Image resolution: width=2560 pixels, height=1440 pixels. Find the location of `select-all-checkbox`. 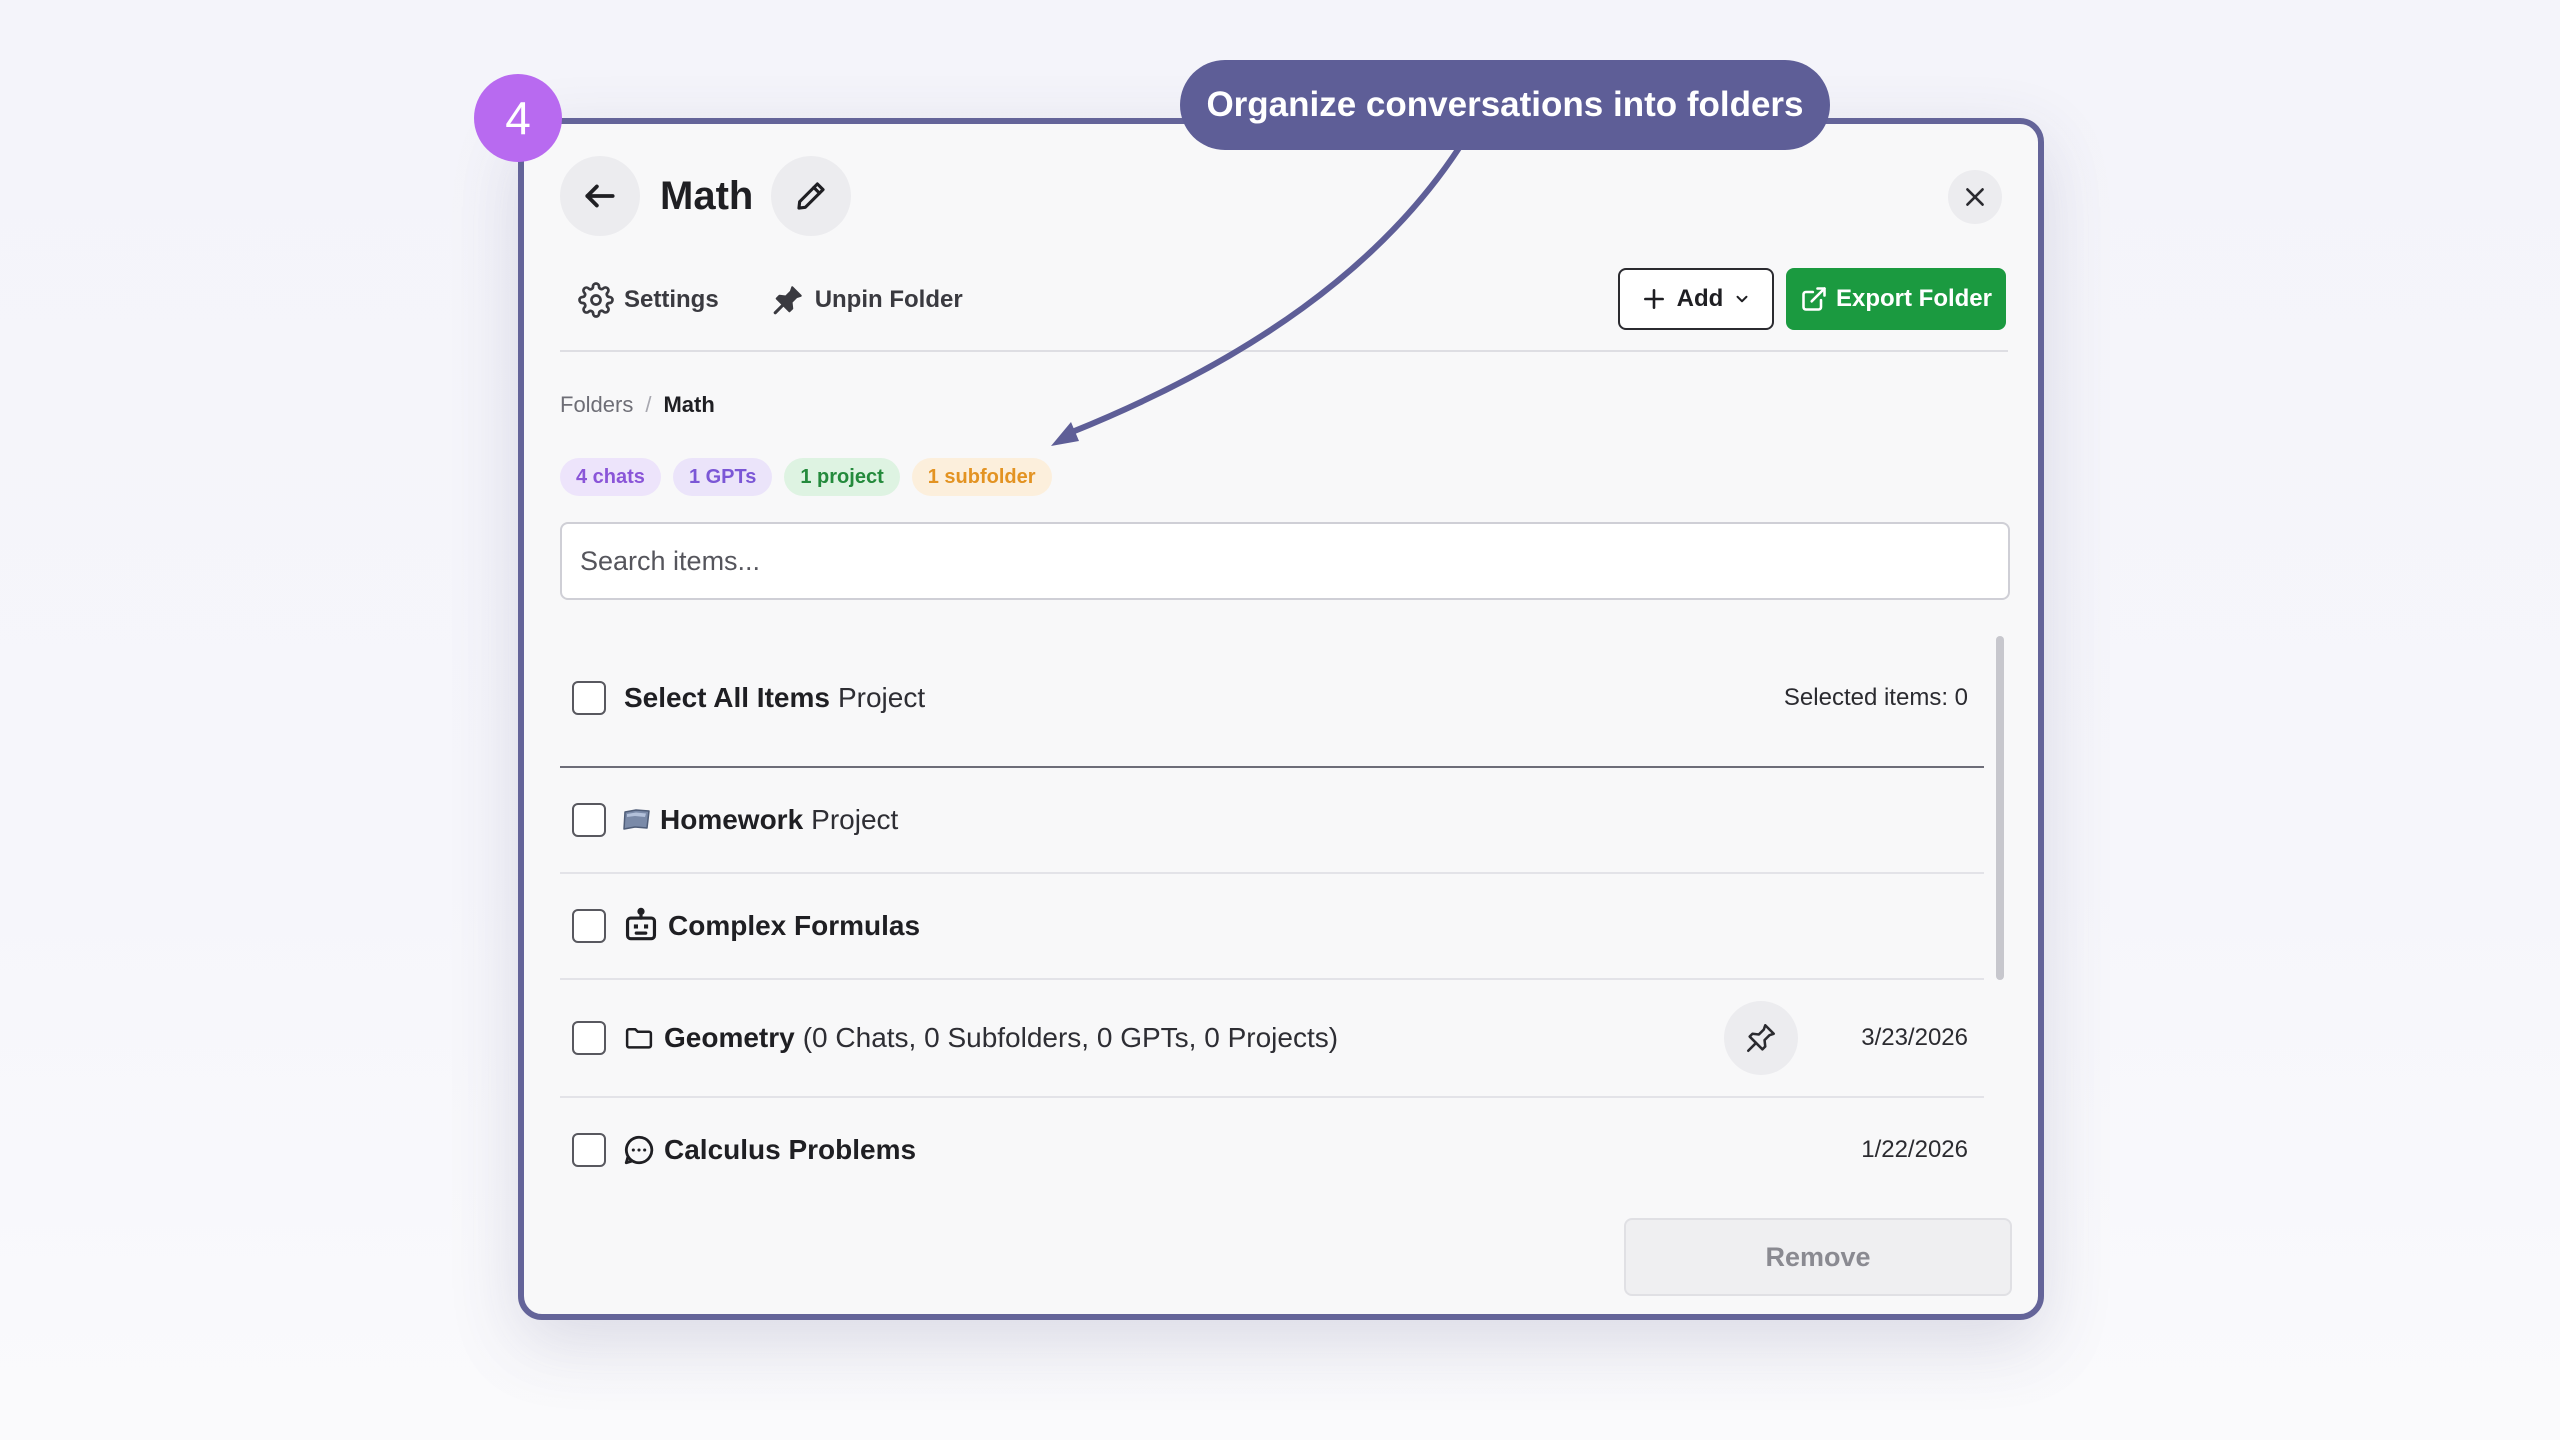

select-all-checkbox is located at coordinates (589, 698).